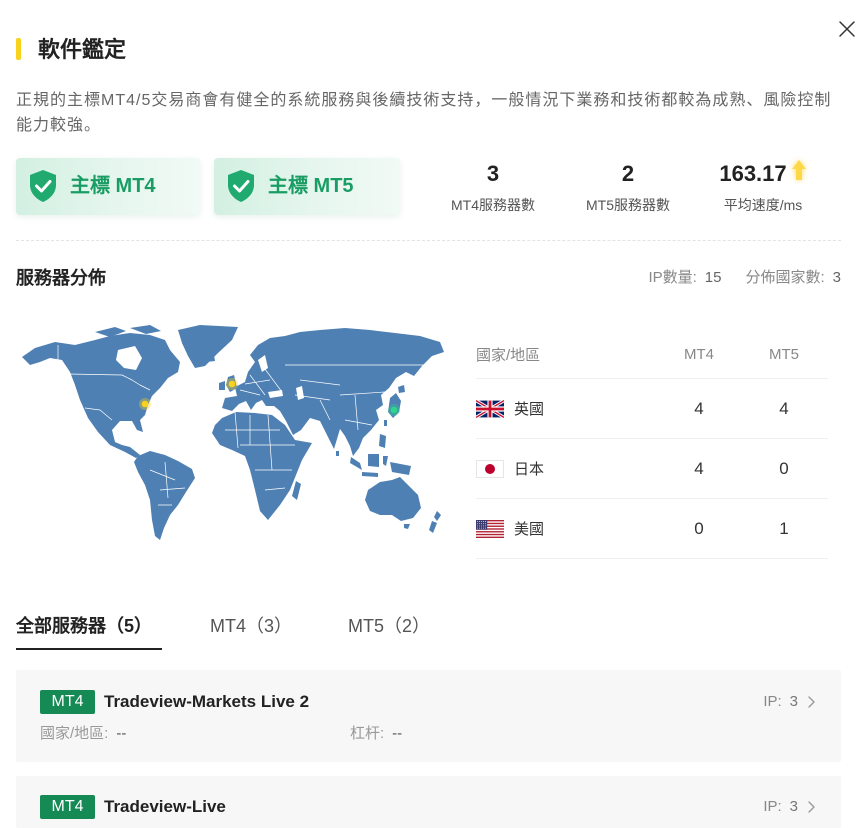 The image size is (865, 828). What do you see at coordinates (510, 408) in the screenshot?
I see `country-cell: 英國` at bounding box center [510, 408].